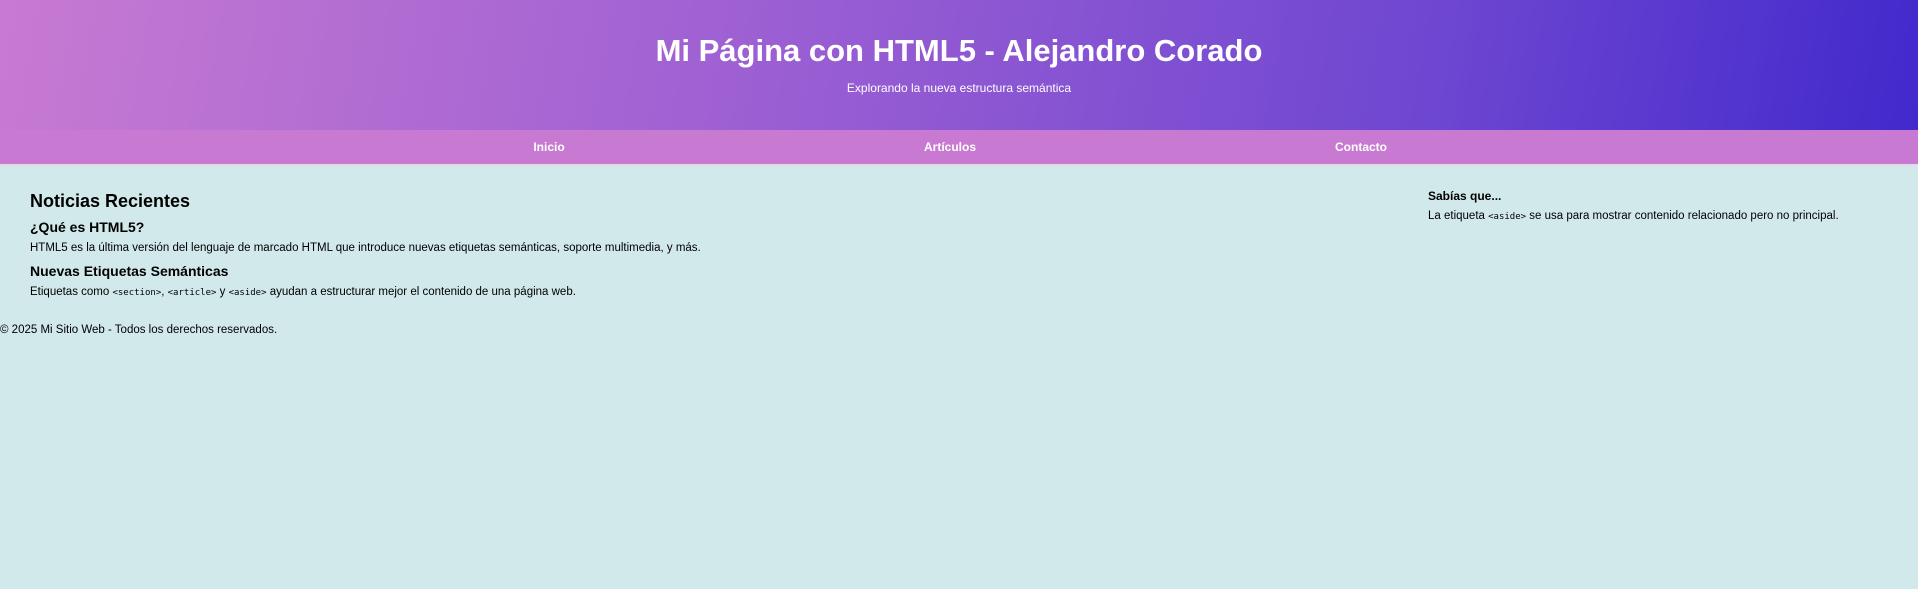 The height and width of the screenshot is (589, 1918). I want to click on separator-text: y, so click(222, 292).